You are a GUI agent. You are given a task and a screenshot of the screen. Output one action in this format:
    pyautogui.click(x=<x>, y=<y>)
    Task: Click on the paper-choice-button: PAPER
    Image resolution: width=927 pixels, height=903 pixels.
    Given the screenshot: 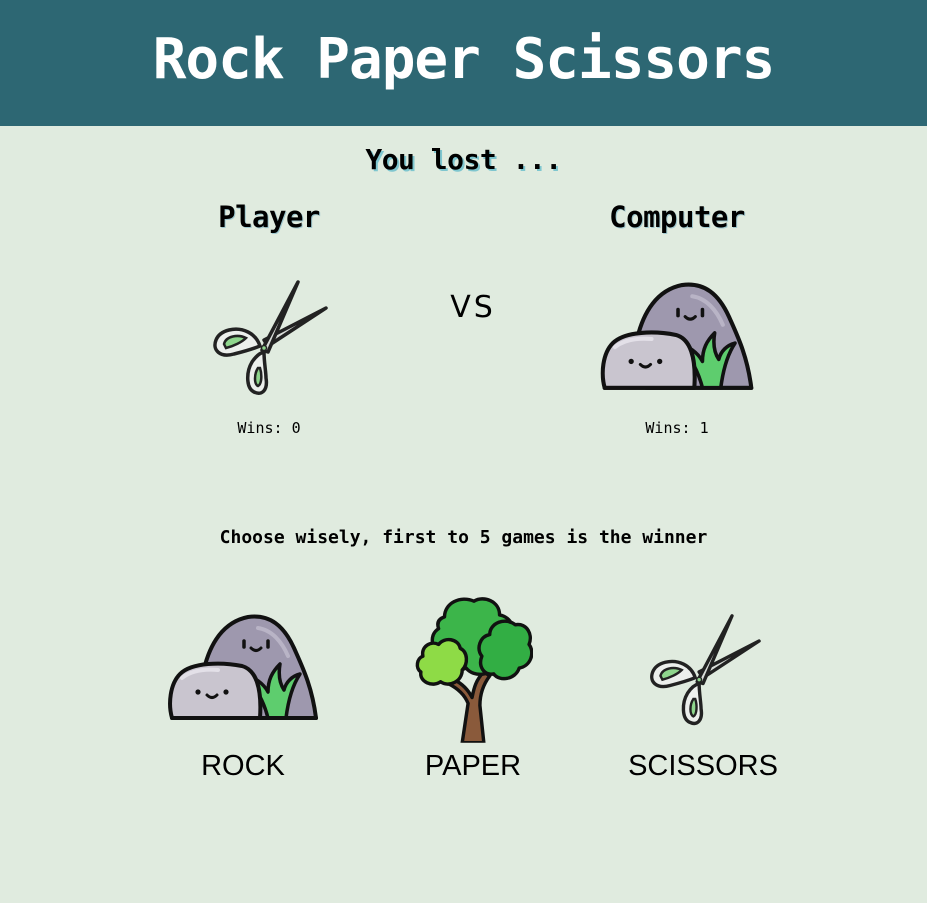 What is the action you would take?
    pyautogui.click(x=473, y=692)
    